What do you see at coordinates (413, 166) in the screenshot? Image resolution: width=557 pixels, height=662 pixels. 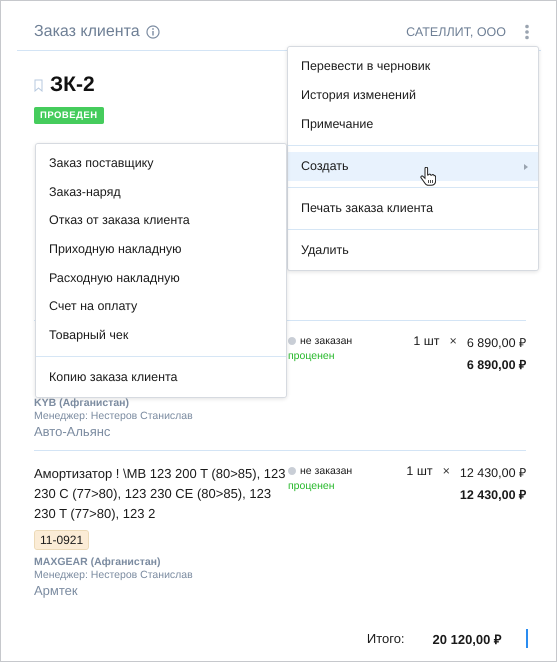 I see `menu-item: Создать` at bounding box center [413, 166].